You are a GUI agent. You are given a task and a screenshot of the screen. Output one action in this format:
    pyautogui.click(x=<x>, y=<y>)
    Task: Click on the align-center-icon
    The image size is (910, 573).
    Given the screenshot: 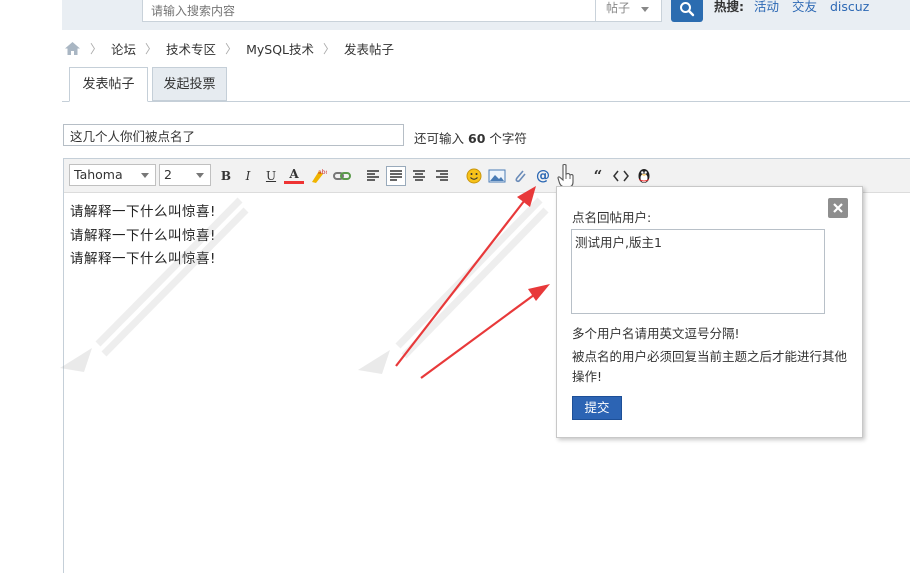 What is the action you would take?
    pyautogui.click(x=419, y=175)
    